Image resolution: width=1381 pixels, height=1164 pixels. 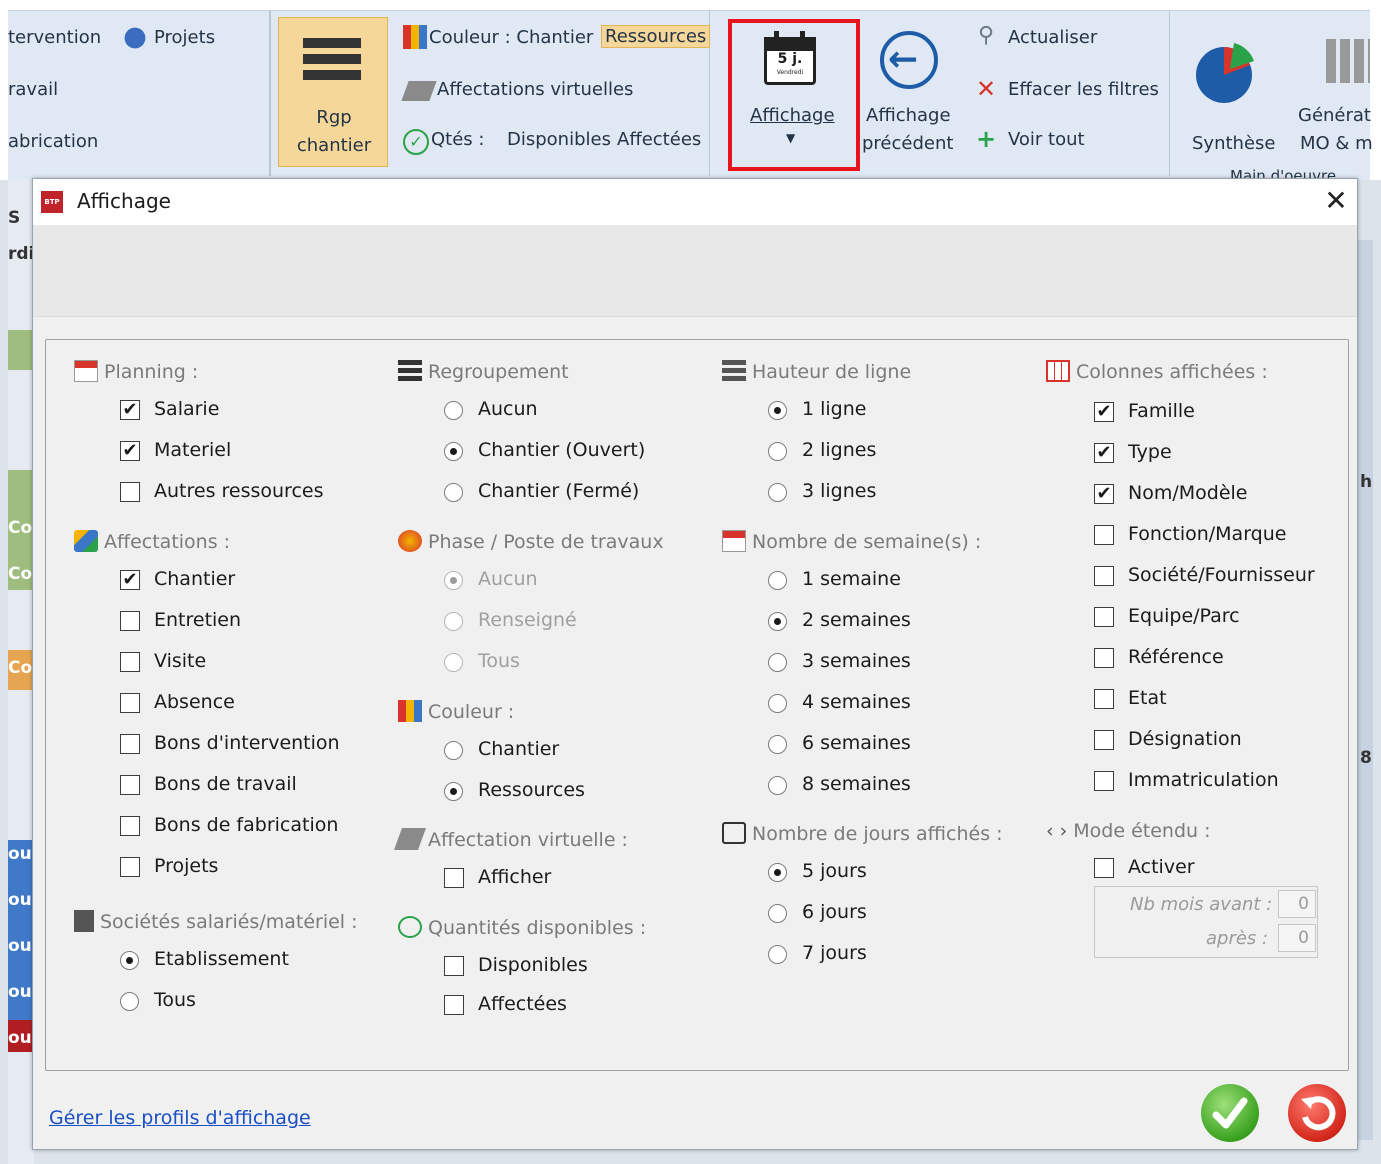 What do you see at coordinates (130, 492) in the screenshot?
I see `planning-checkbox` at bounding box center [130, 492].